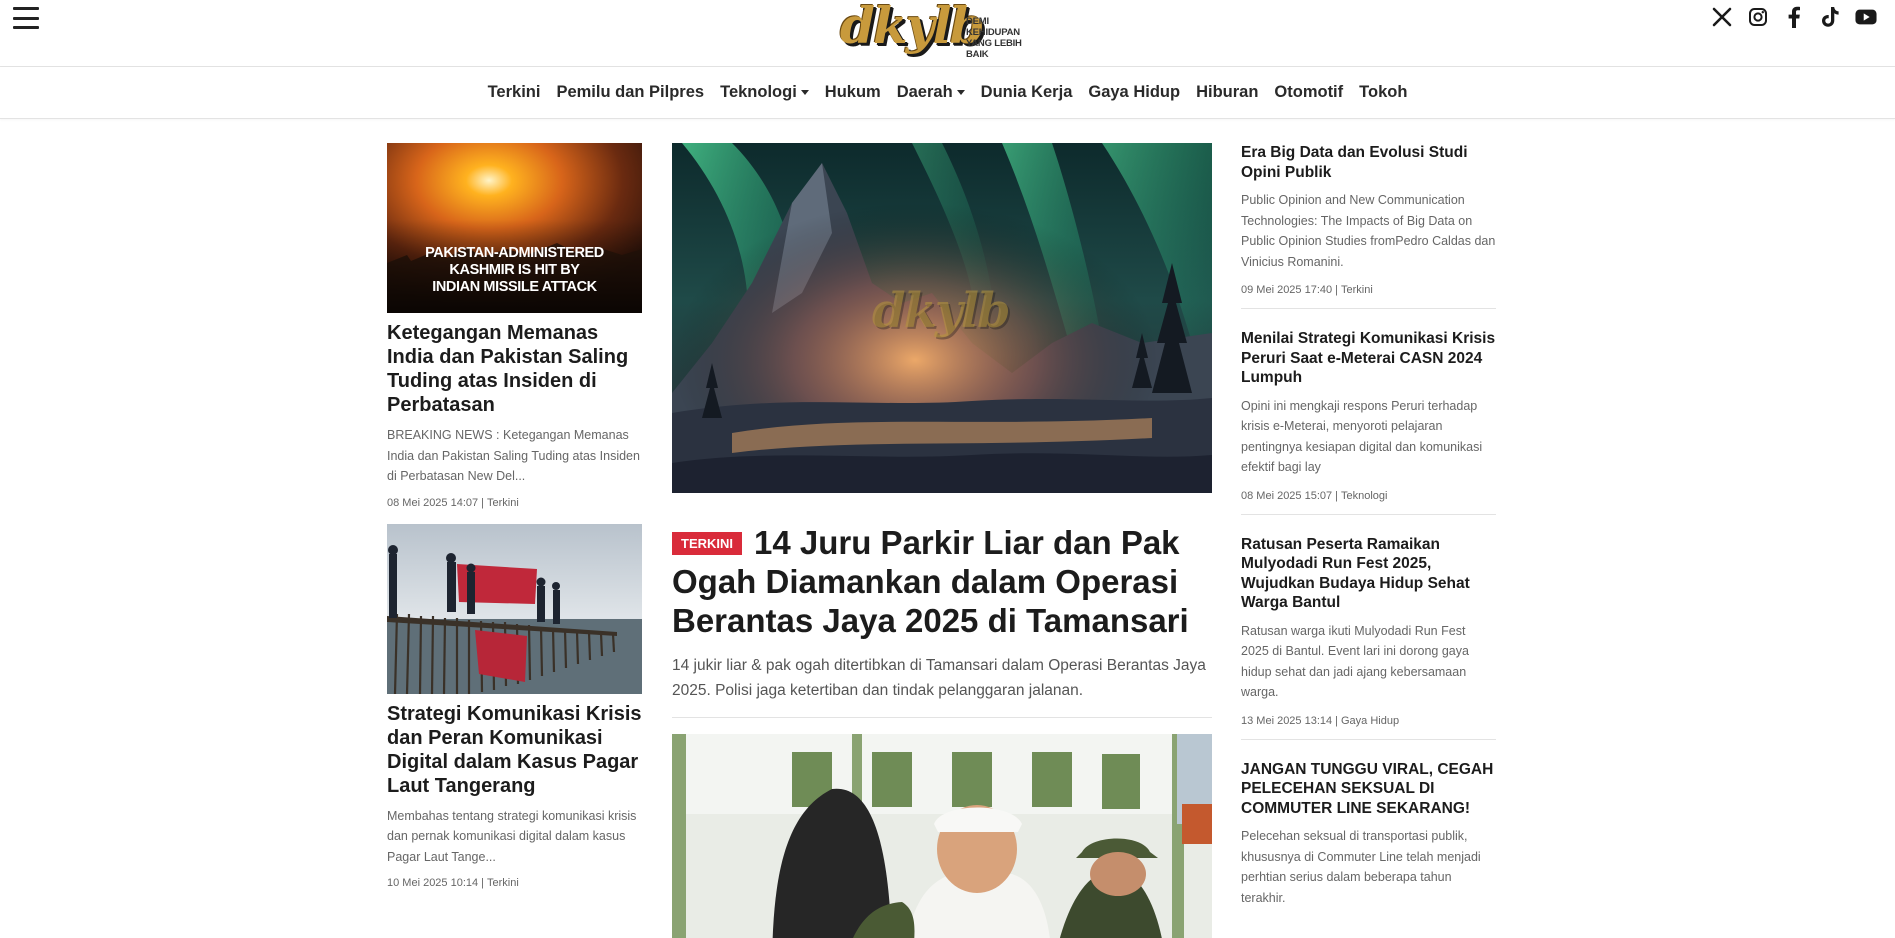 The height and width of the screenshot is (938, 1895). I want to click on nav-label: Hiburan, so click(1227, 92).